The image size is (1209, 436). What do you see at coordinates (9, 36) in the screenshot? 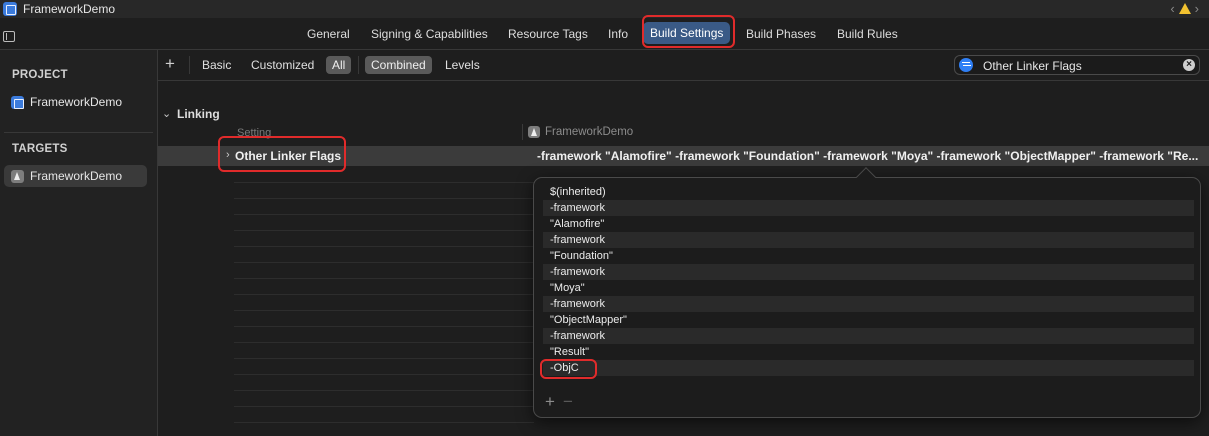
I see `sidebar-toggle-icon` at bounding box center [9, 36].